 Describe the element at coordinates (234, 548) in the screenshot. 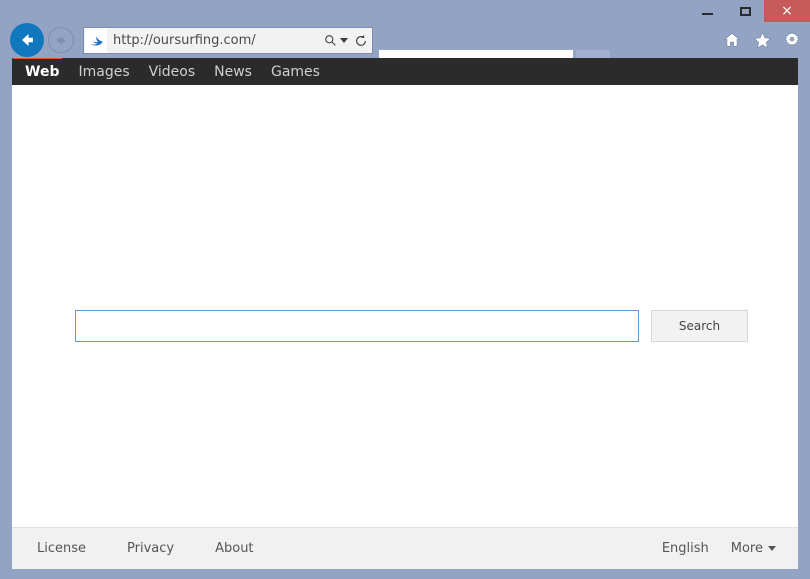

I see `footer-link-about: About` at that location.